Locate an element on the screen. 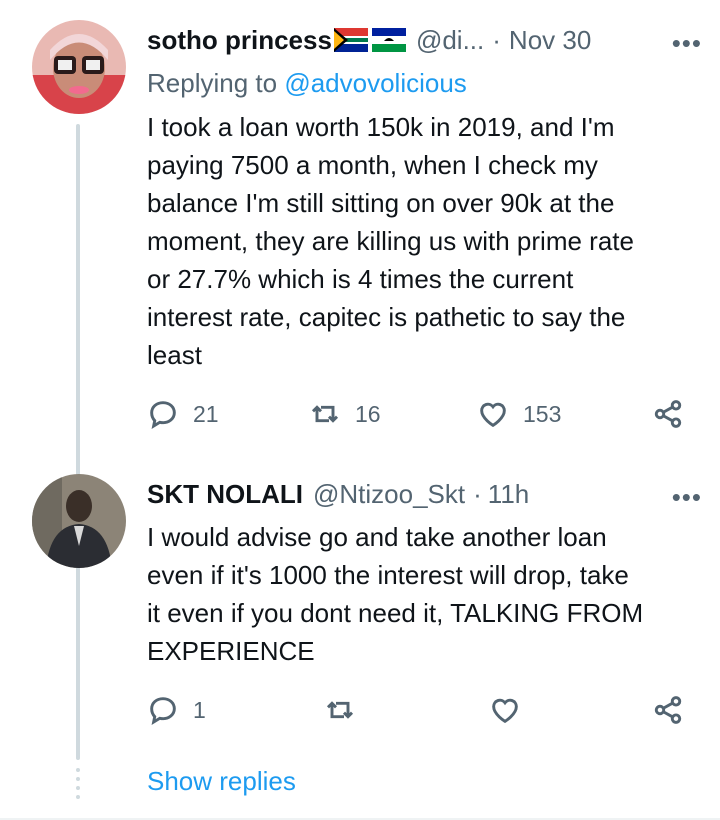  tweet-text-line: I would advise go and take another loan is located at coordinates (377, 537).